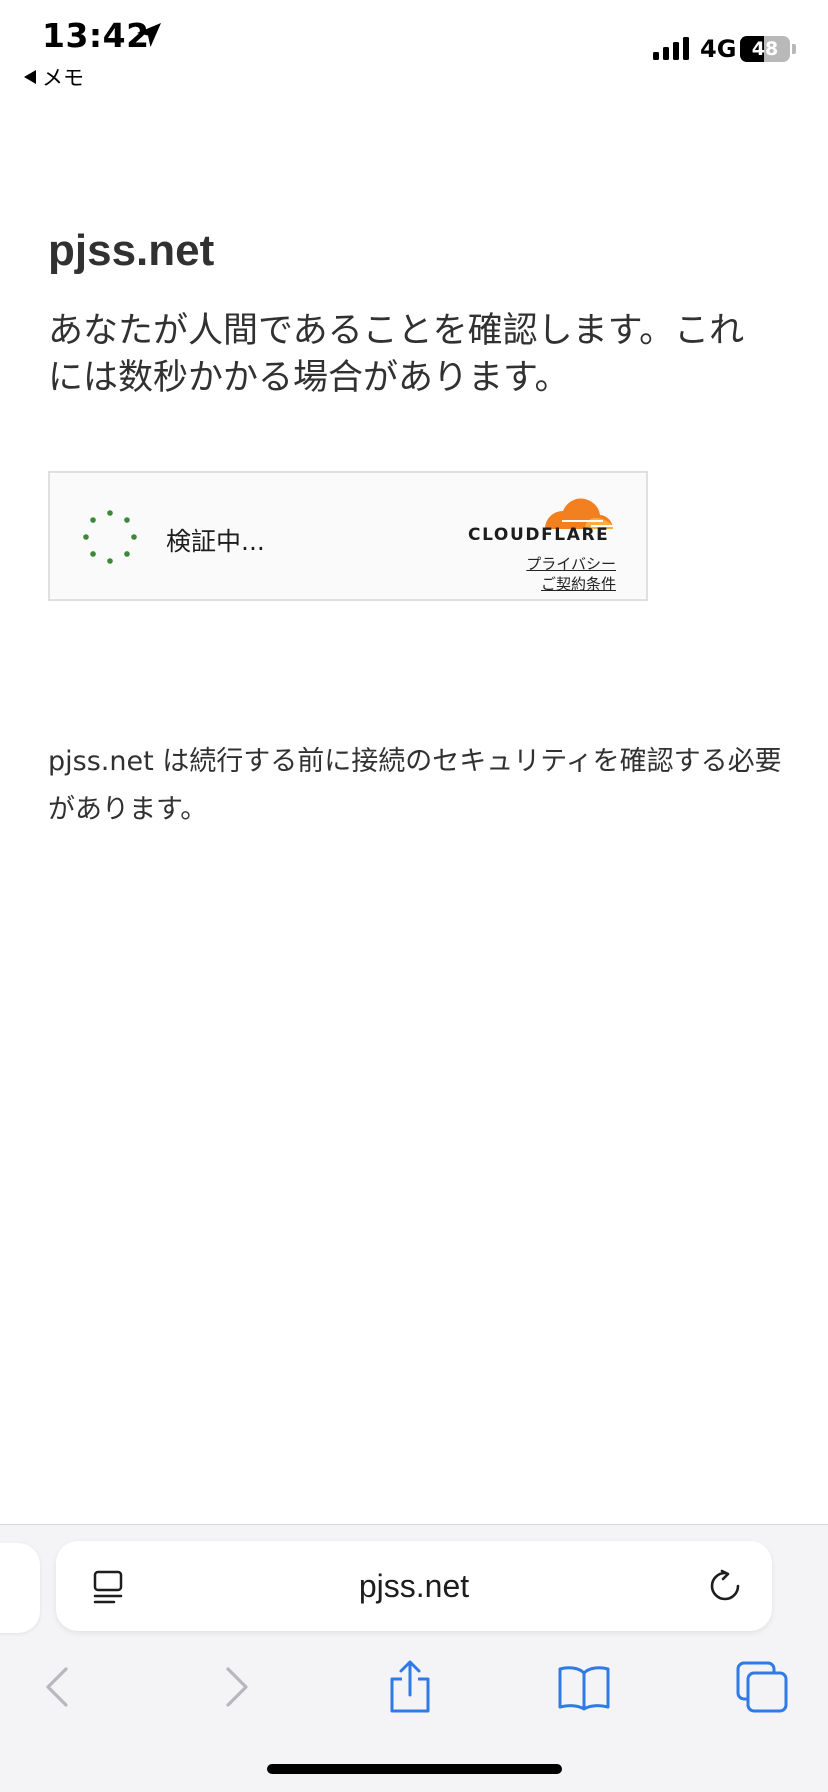 The height and width of the screenshot is (1792, 828). Describe the element at coordinates (348, 536) in the screenshot. I see `cloudflare-challenge-widget: 検証中... CLOUDFLARE プライバシー ご契約条件` at that location.